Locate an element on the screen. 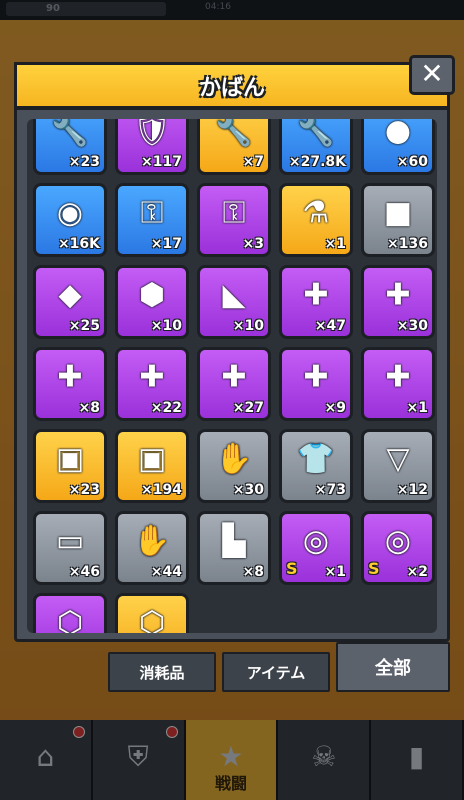 The width and height of the screenshot is (464, 800). item-quantity: ×47 is located at coordinates (330, 326).